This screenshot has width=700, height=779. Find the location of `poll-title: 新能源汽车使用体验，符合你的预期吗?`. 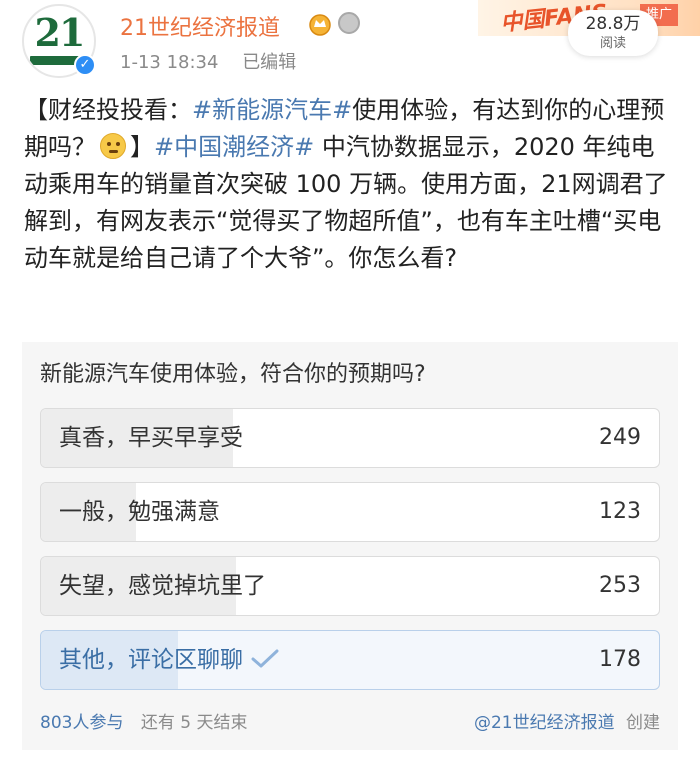

poll-title: 新能源汽车使用体验，符合你的预期吗? is located at coordinates (233, 374).